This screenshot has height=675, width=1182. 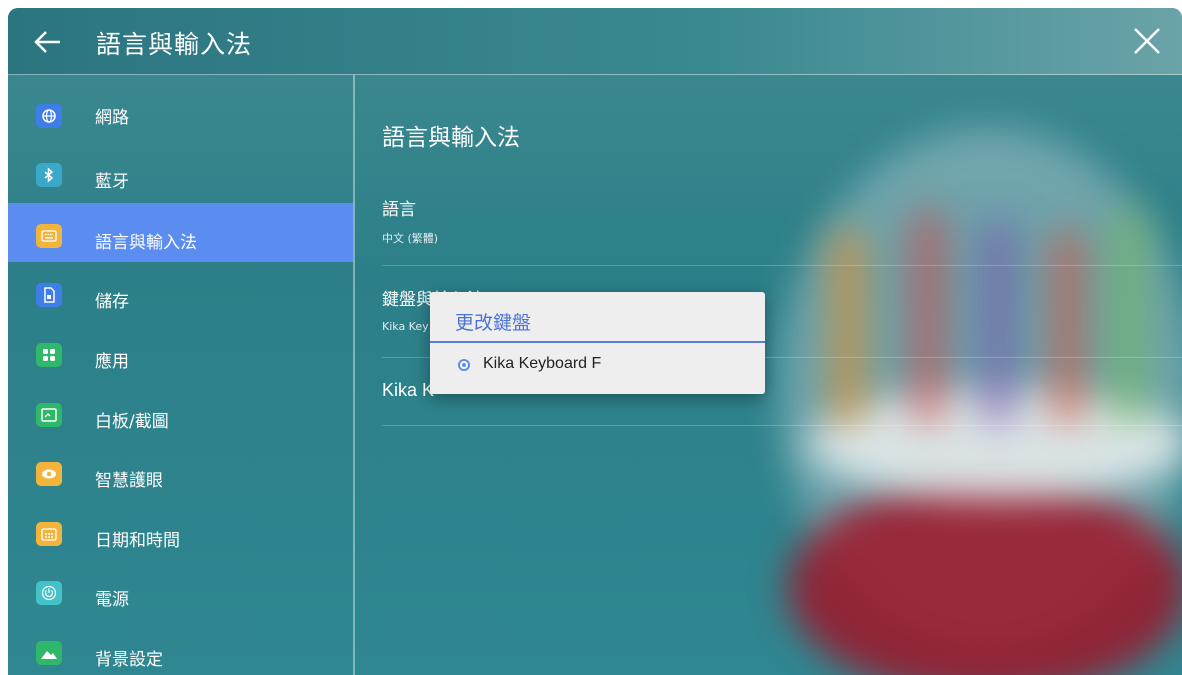 I want to click on storage-icon, so click(x=49, y=295).